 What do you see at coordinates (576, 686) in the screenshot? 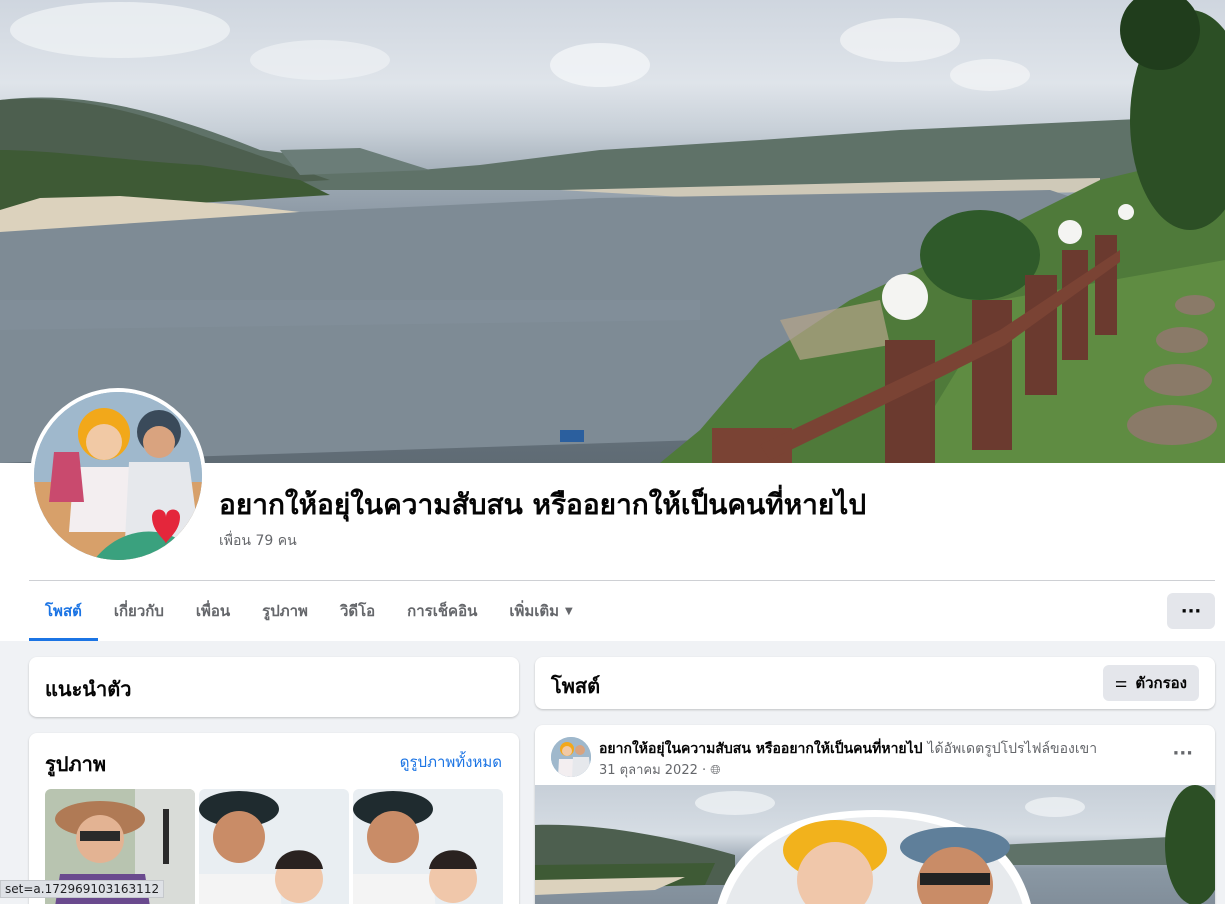
I see `posts-title: โพสต์` at bounding box center [576, 686].